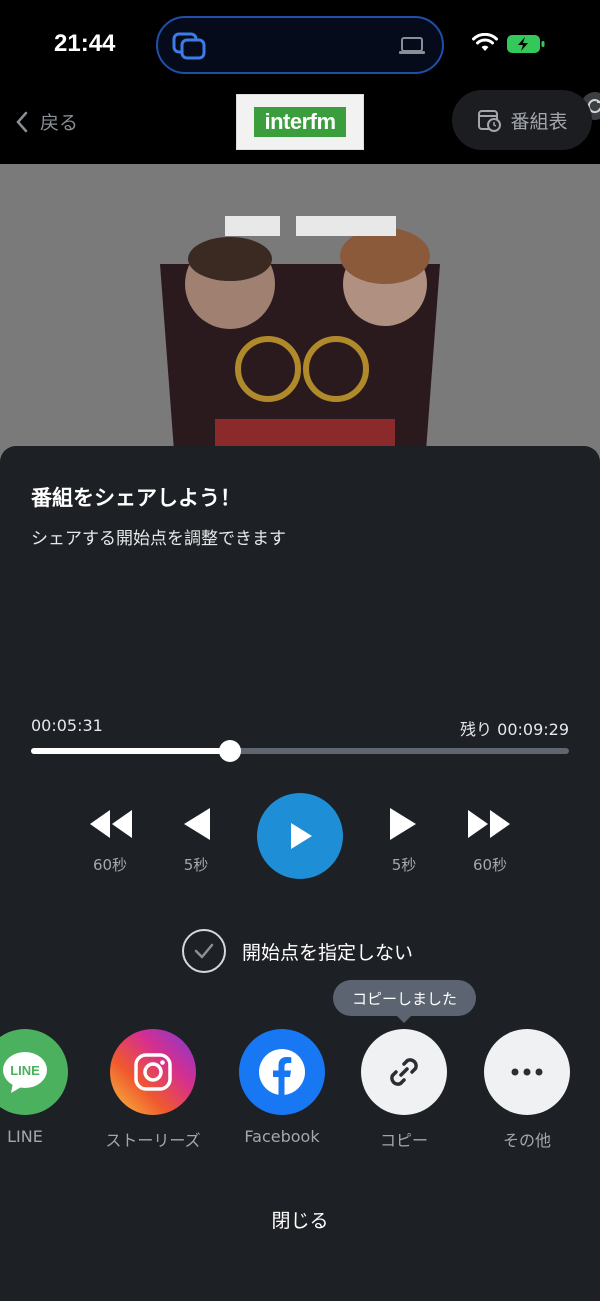 This screenshot has height=1301, width=600. I want to click on wifi-icon, so click(485, 44).